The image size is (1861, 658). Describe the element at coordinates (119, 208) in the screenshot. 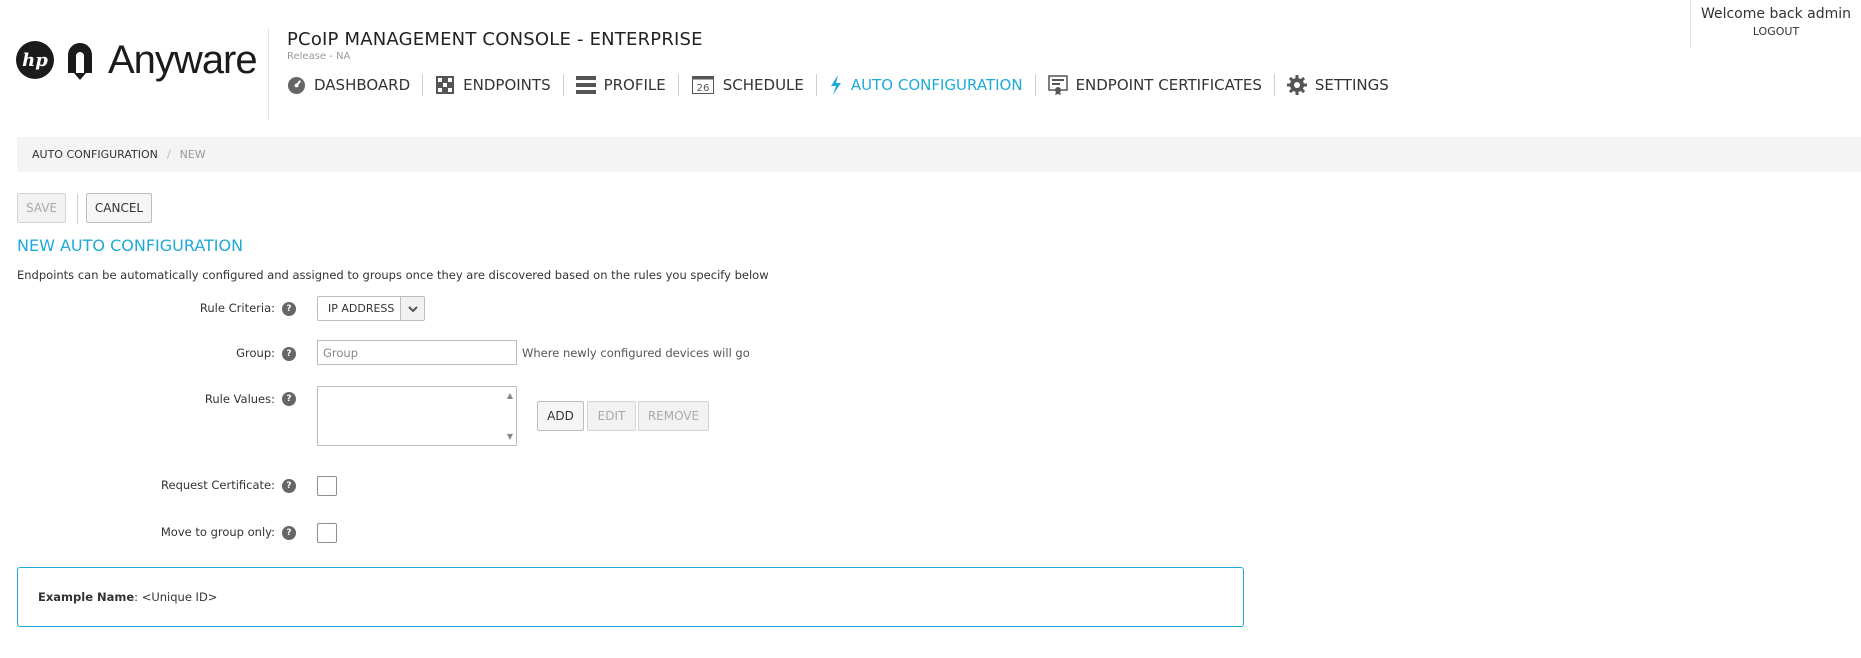

I see `cancel-button: CANCEL` at that location.